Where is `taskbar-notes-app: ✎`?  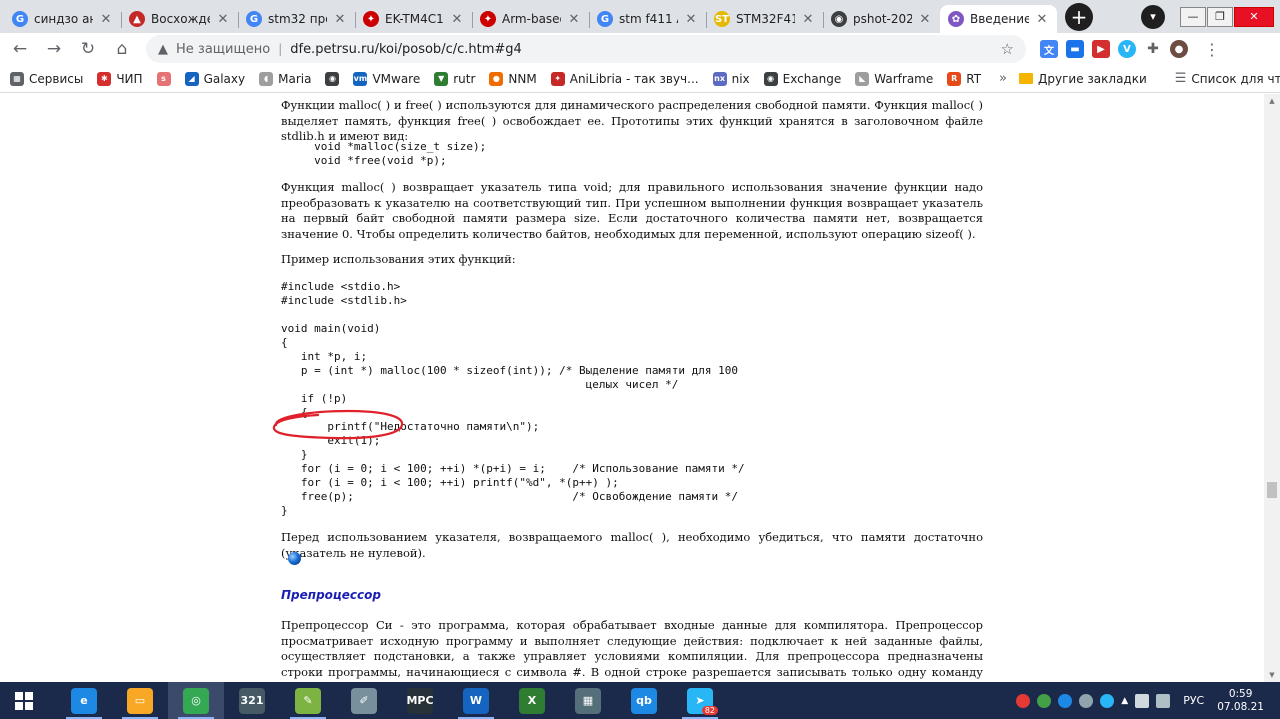 taskbar-notes-app: ✎ is located at coordinates (308, 700).